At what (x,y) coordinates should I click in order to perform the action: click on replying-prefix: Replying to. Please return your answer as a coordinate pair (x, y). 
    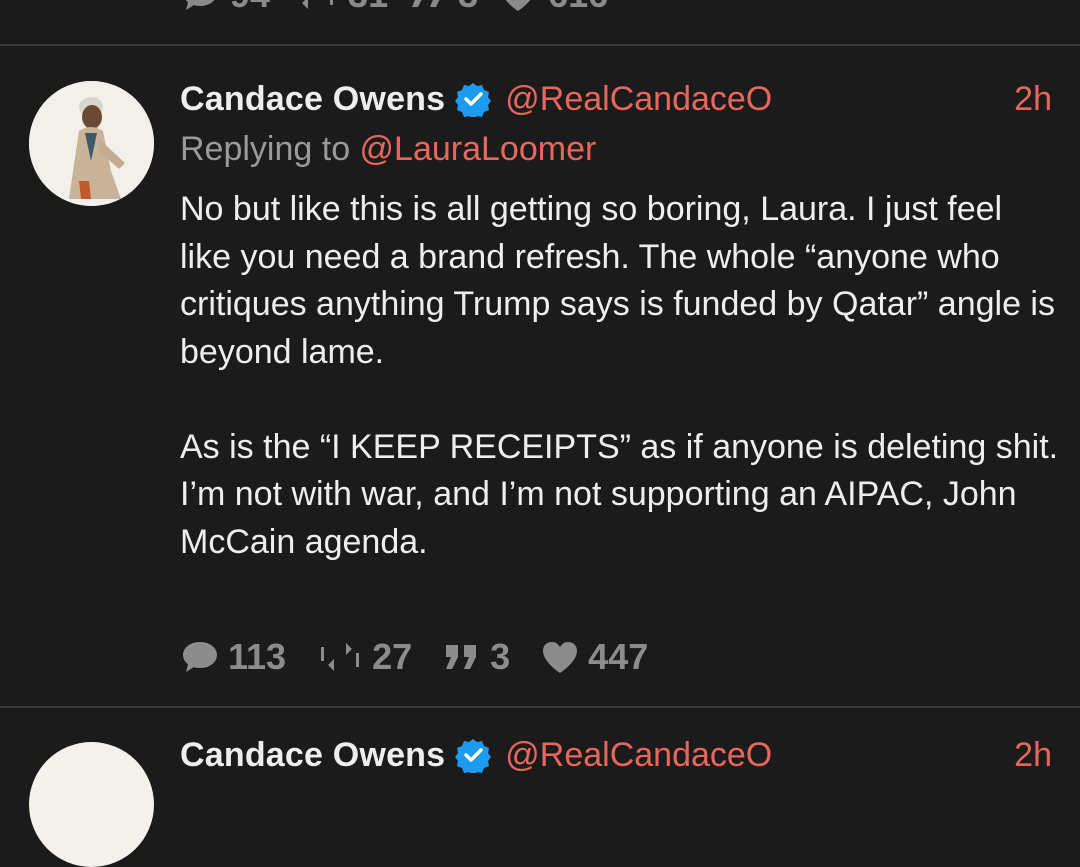
    Looking at the image, I should click on (270, 149).